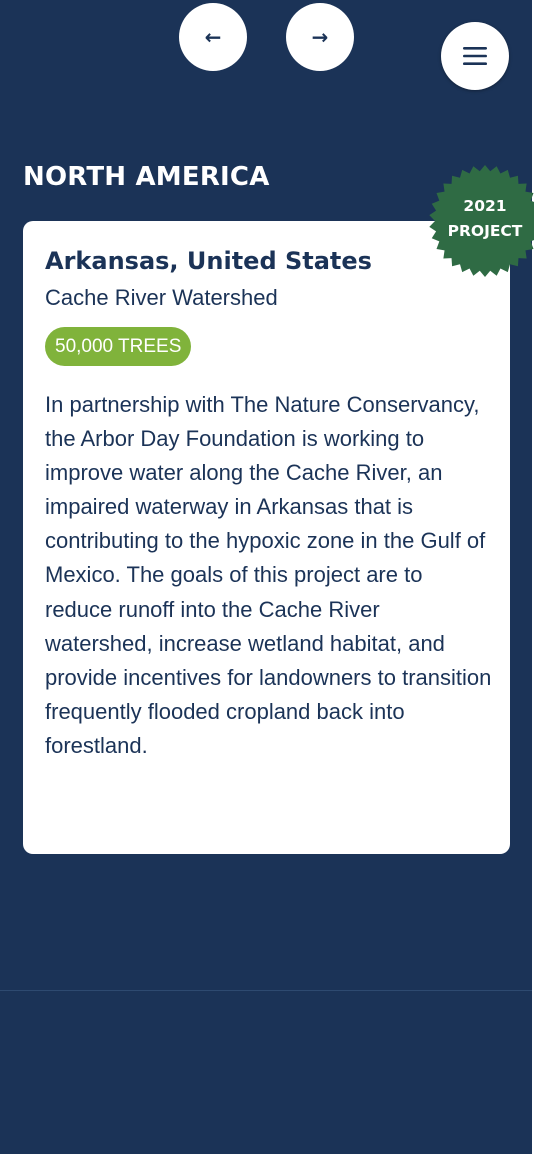  I want to click on menu-button, so click(475, 56).